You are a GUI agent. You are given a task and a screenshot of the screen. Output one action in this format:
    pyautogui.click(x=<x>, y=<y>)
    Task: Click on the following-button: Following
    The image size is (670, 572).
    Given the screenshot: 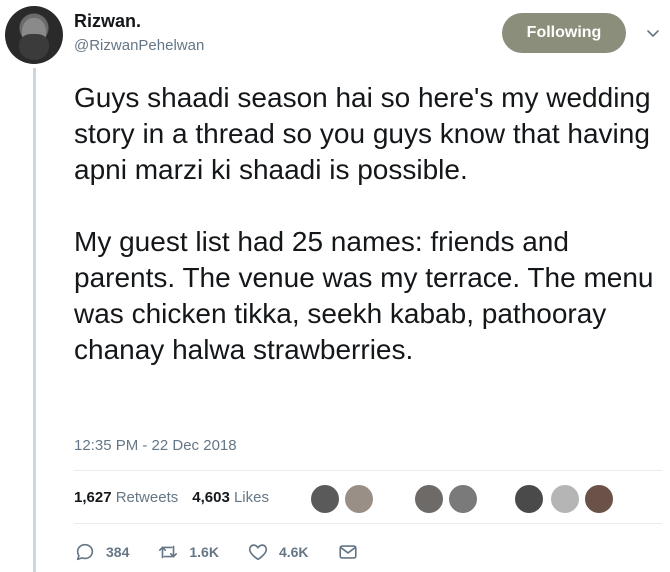 What is the action you would take?
    pyautogui.click(x=564, y=33)
    